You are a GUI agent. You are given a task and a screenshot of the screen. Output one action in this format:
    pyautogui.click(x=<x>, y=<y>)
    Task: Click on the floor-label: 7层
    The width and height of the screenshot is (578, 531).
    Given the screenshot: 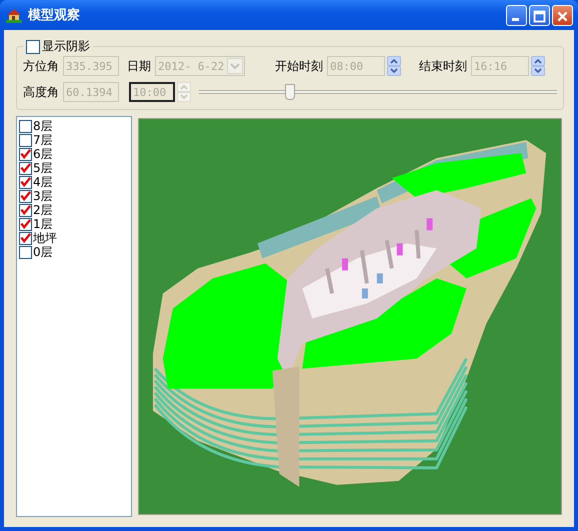 What is the action you would take?
    pyautogui.click(x=43, y=140)
    